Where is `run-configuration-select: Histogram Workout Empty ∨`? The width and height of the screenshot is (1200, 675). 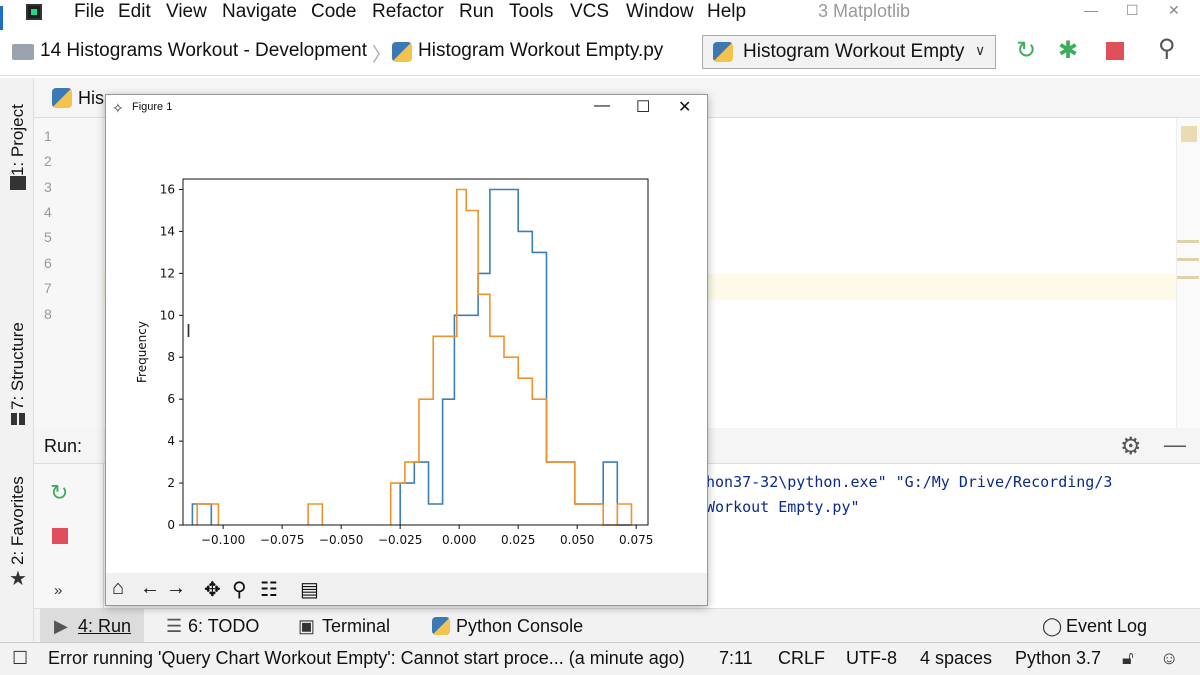 run-configuration-select: Histogram Workout Empty ∨ is located at coordinates (849, 52).